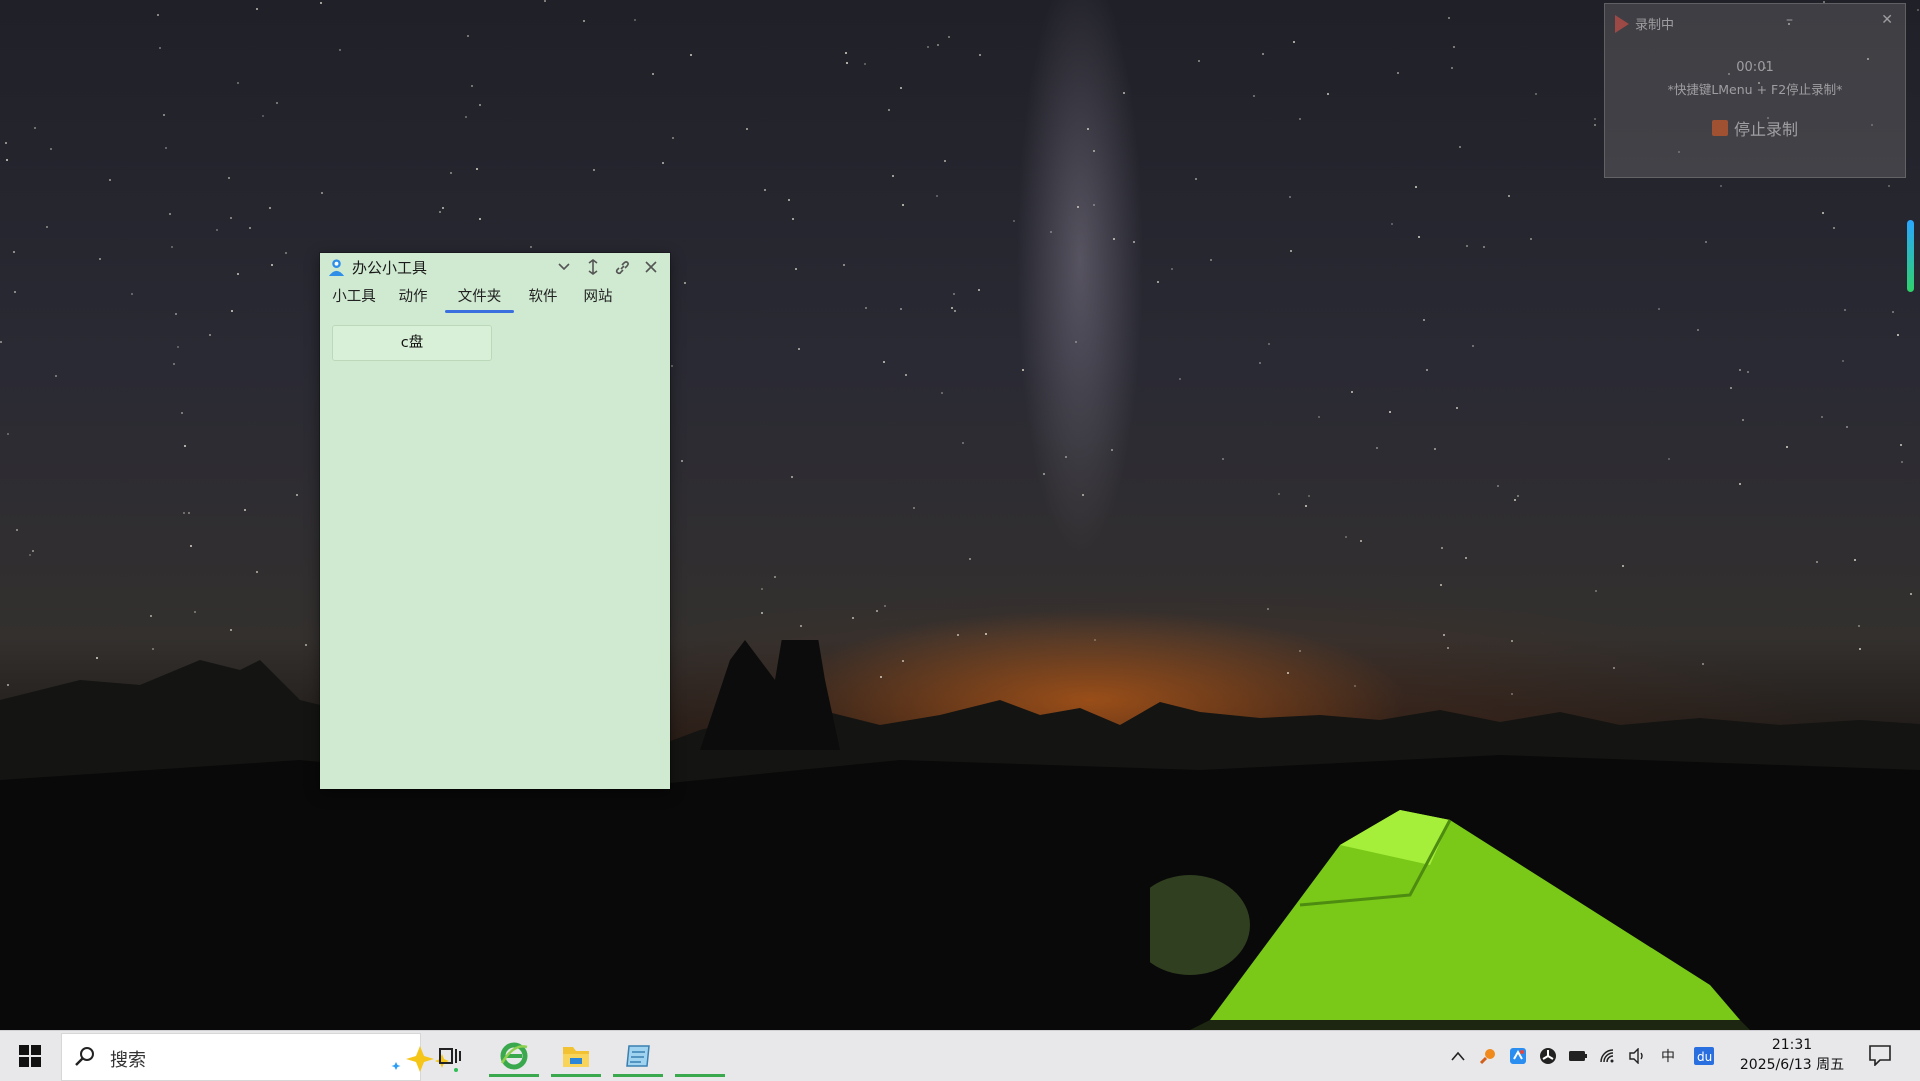 This screenshot has height=1081, width=1920. What do you see at coordinates (412, 343) in the screenshot?
I see `c-drive-button: c盘` at bounding box center [412, 343].